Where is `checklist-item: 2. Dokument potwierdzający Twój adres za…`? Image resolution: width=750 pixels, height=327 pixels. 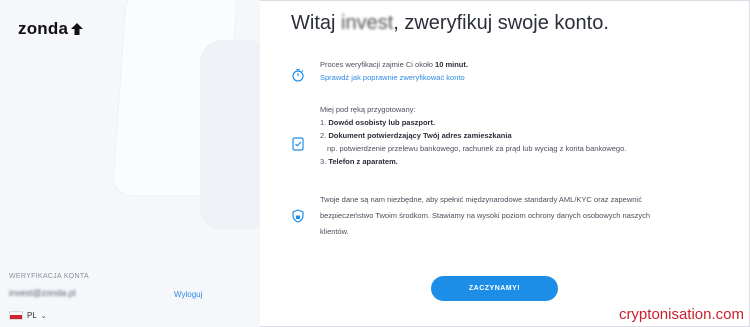
checklist-item: 2. Dokument potwierdzający Twój adres za… is located at coordinates (416, 135).